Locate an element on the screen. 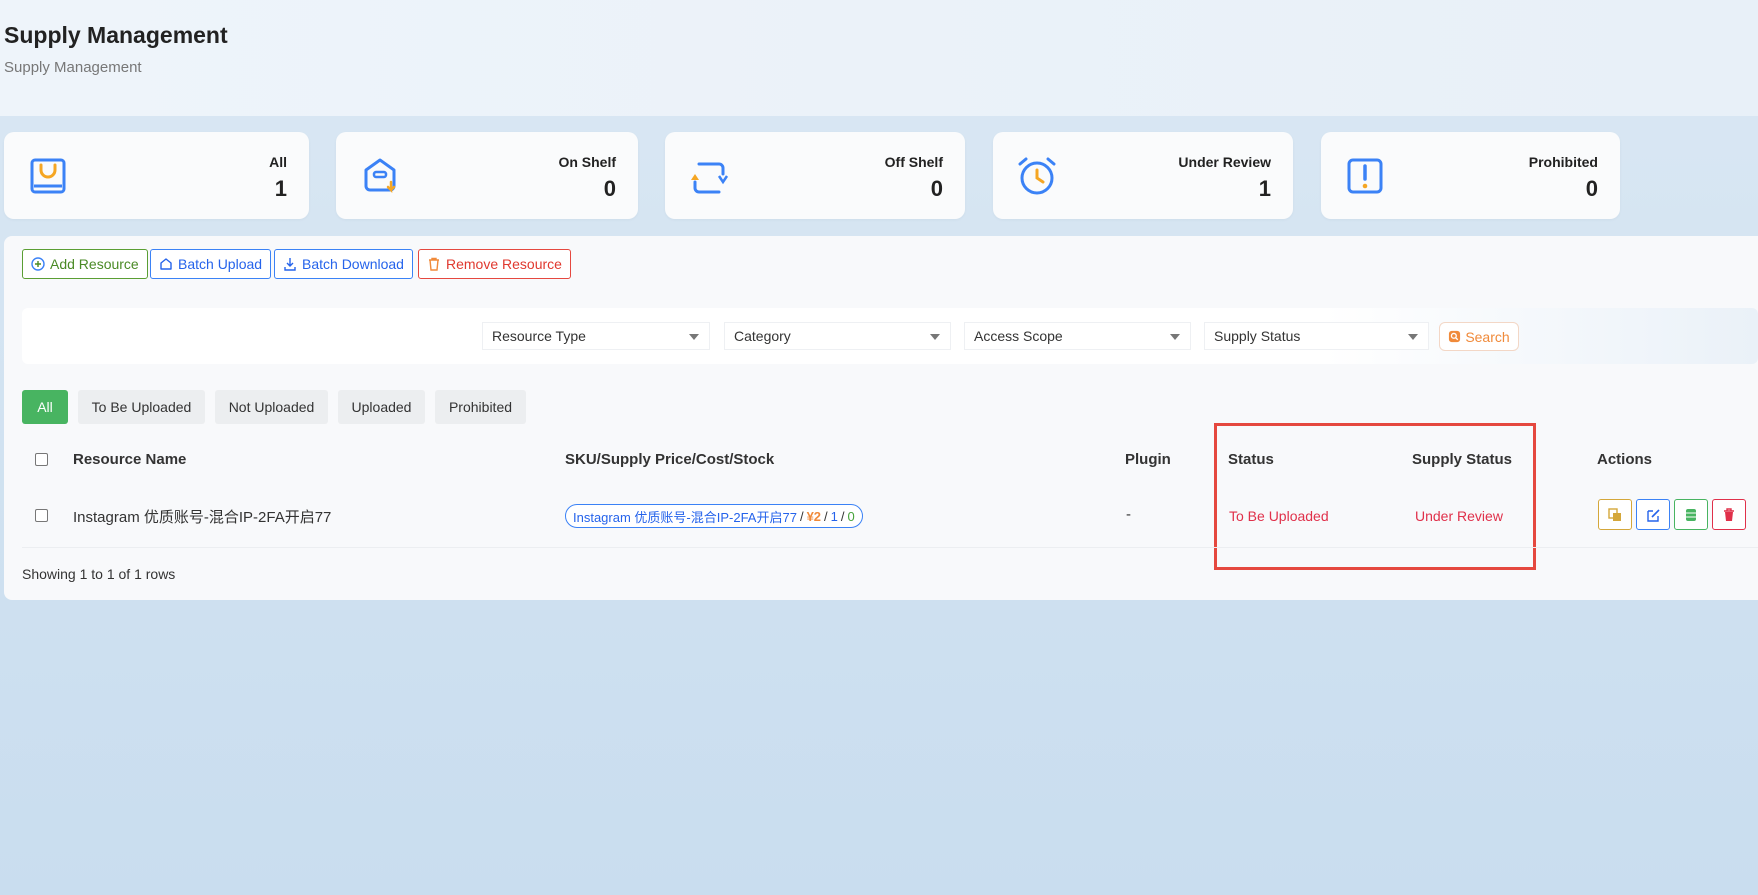 The image size is (1758, 895). stat-card-under-review: Under Review 1 is located at coordinates (1143, 175).